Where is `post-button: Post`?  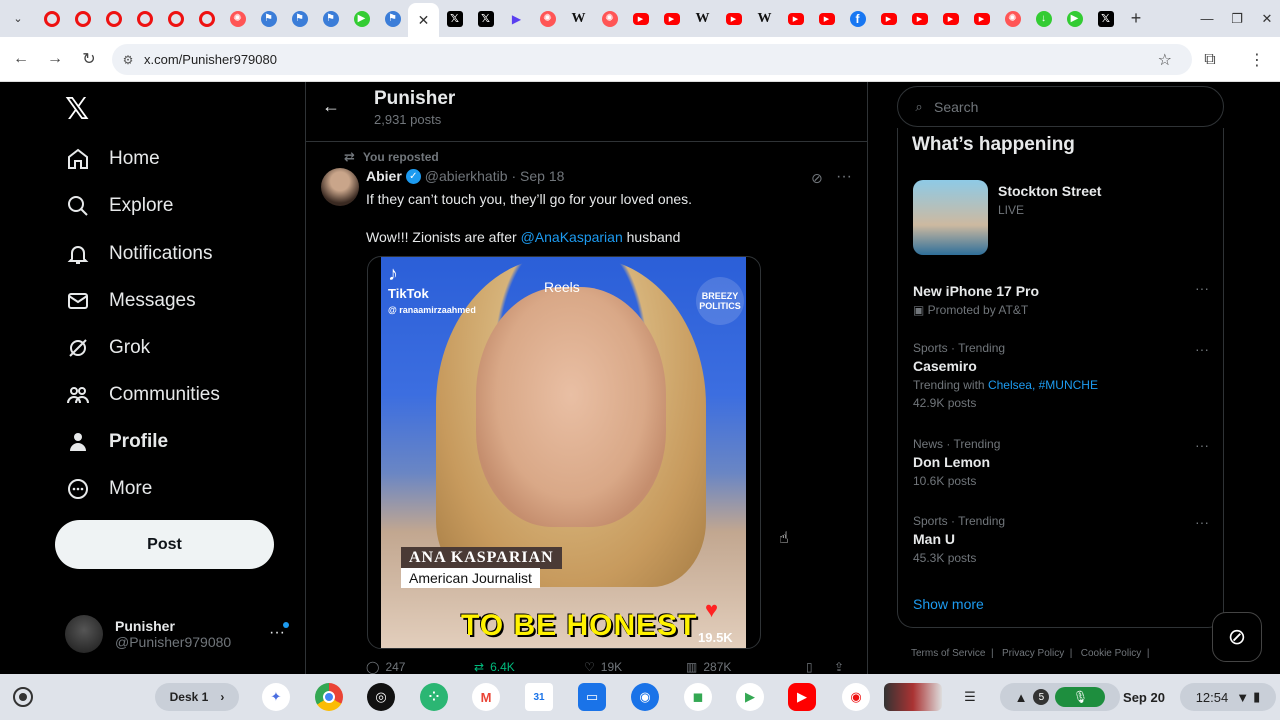 post-button: Post is located at coordinates (164, 544).